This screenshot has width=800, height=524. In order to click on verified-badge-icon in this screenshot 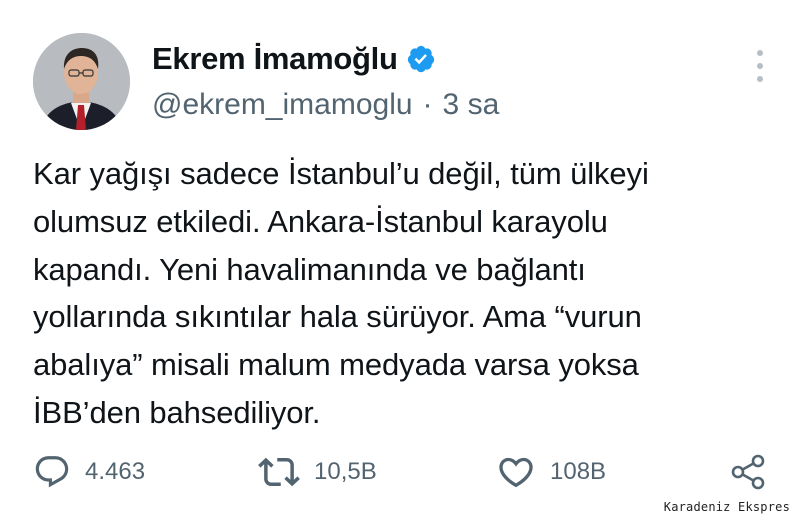, I will do `click(421, 59)`.